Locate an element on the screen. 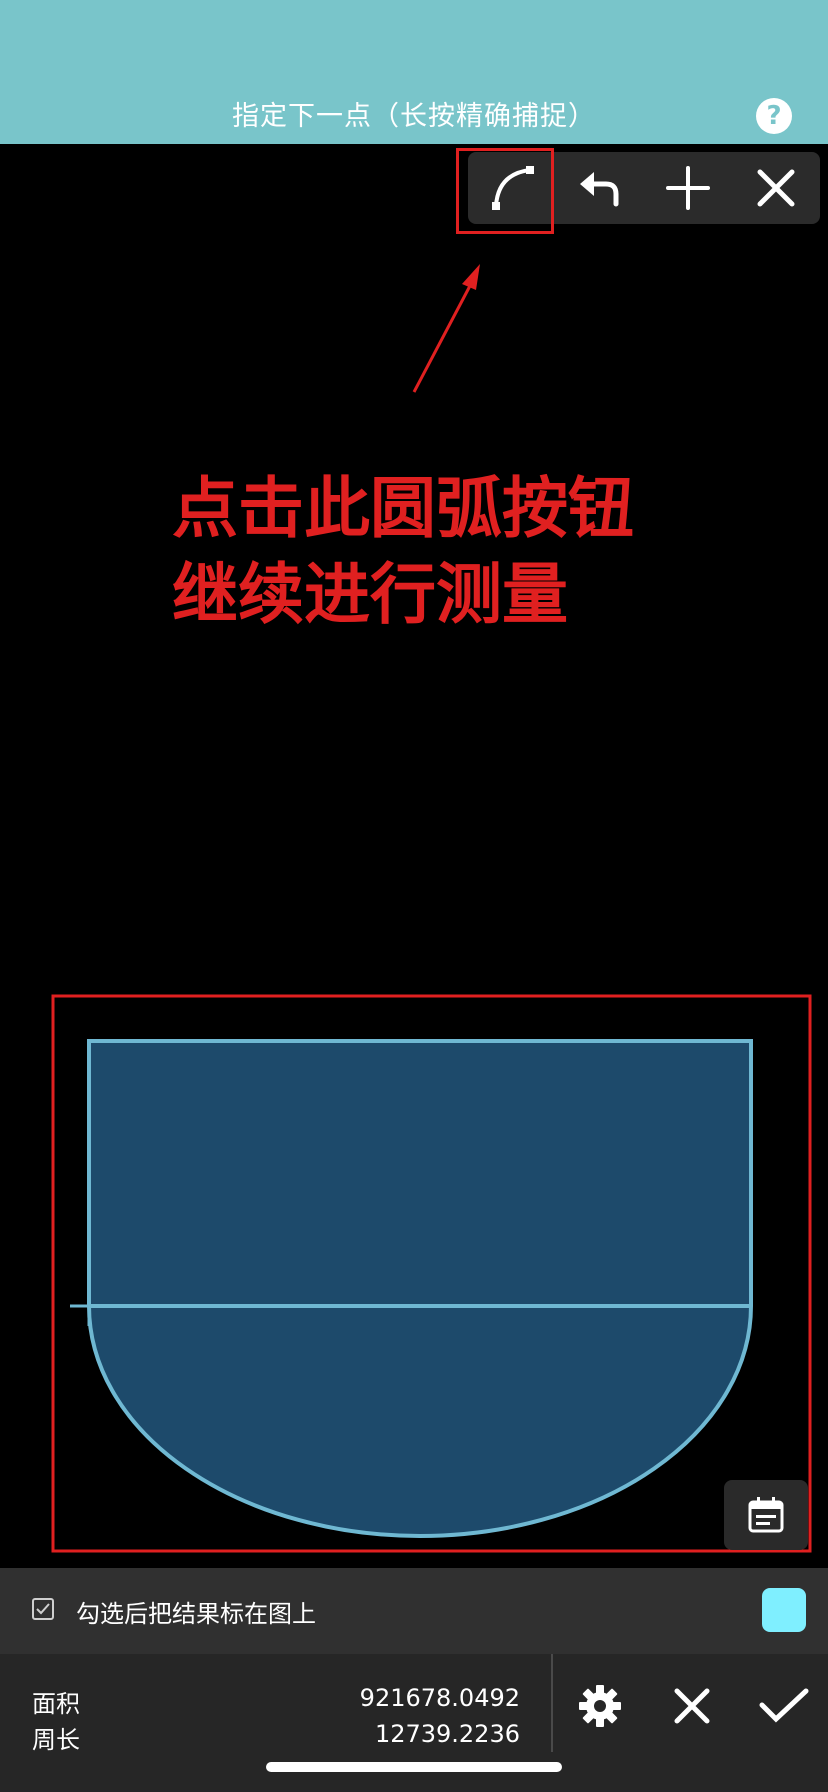  annotation-line-1: 点击此圆弧按钮 is located at coordinates (403, 508).